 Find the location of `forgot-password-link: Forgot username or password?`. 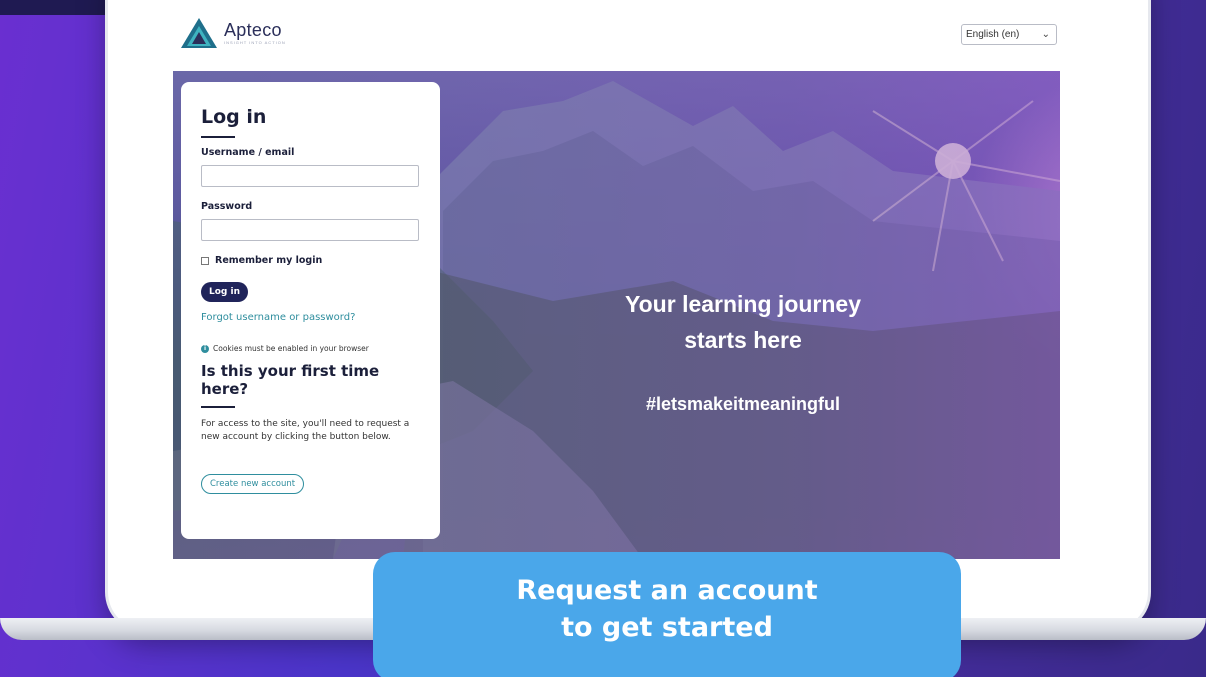

forgot-password-link: Forgot username or password? is located at coordinates (310, 317).